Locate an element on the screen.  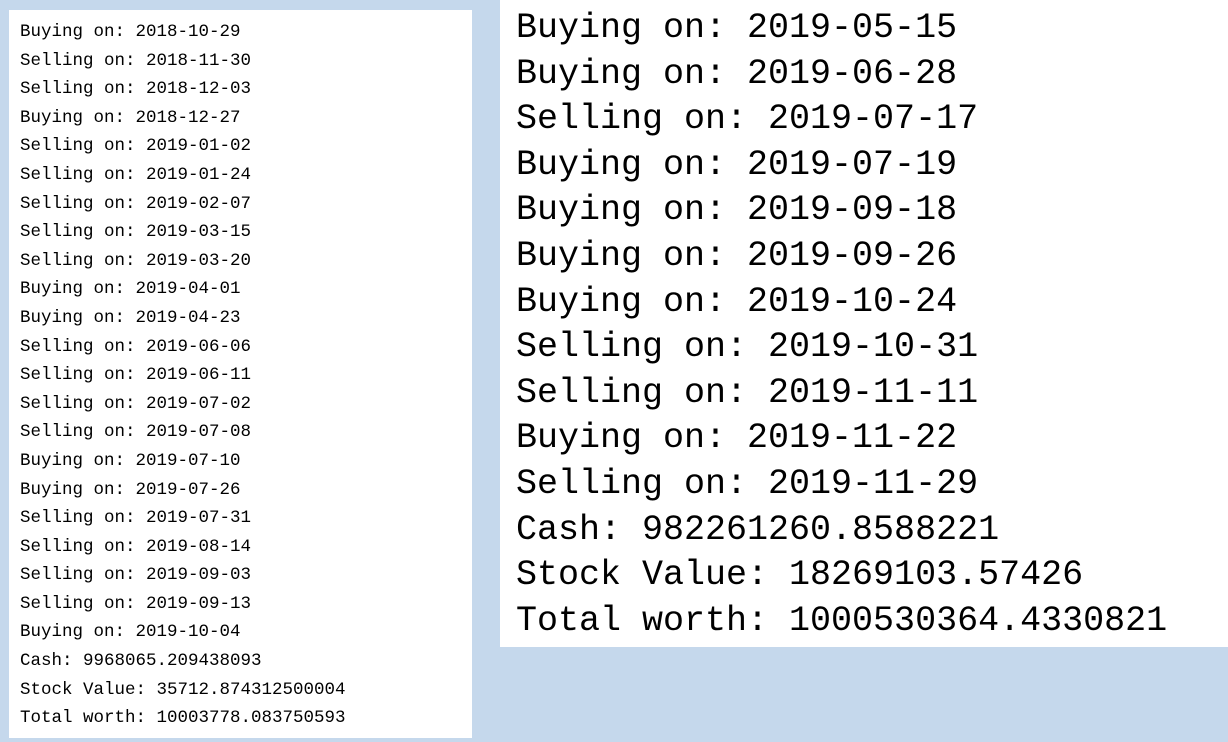
output-line: Buying on: 2019-11-22 is located at coordinates (737, 438).